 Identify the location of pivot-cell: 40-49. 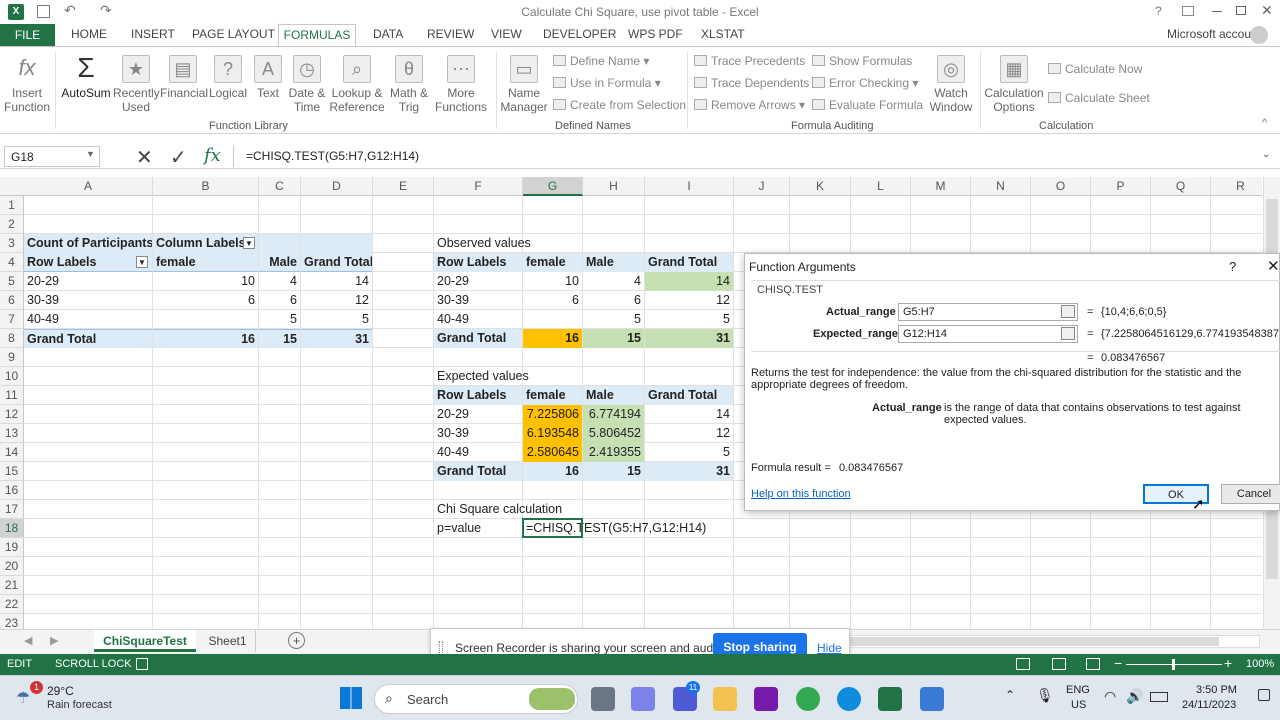
(88, 319).